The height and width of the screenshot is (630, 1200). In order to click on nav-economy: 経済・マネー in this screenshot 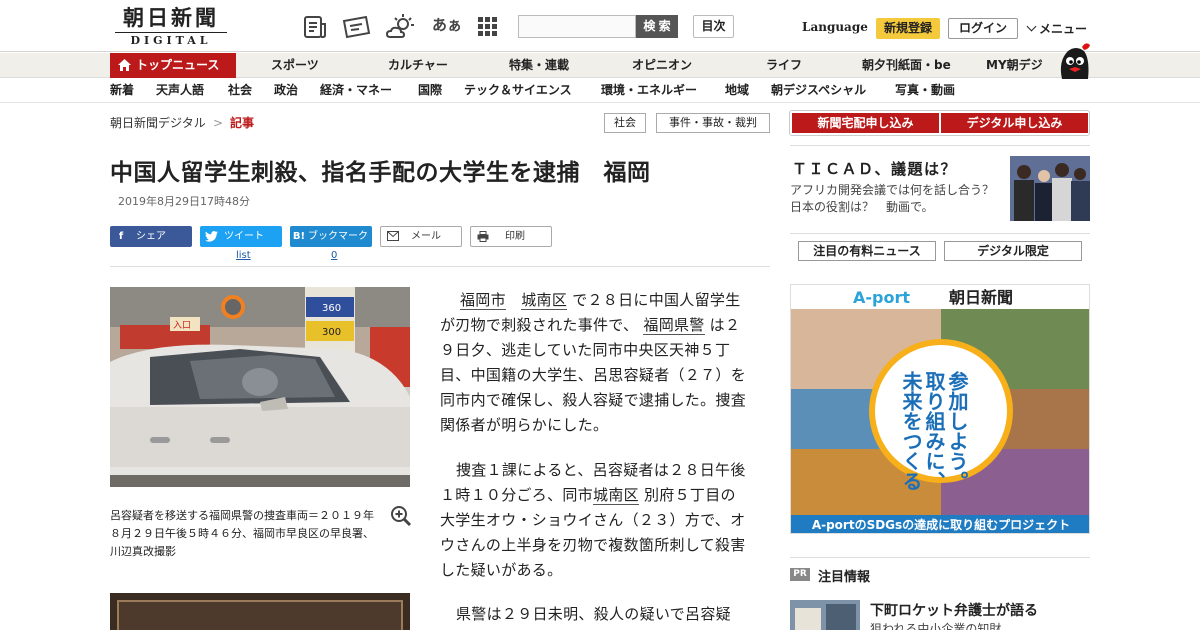, I will do `click(356, 90)`.